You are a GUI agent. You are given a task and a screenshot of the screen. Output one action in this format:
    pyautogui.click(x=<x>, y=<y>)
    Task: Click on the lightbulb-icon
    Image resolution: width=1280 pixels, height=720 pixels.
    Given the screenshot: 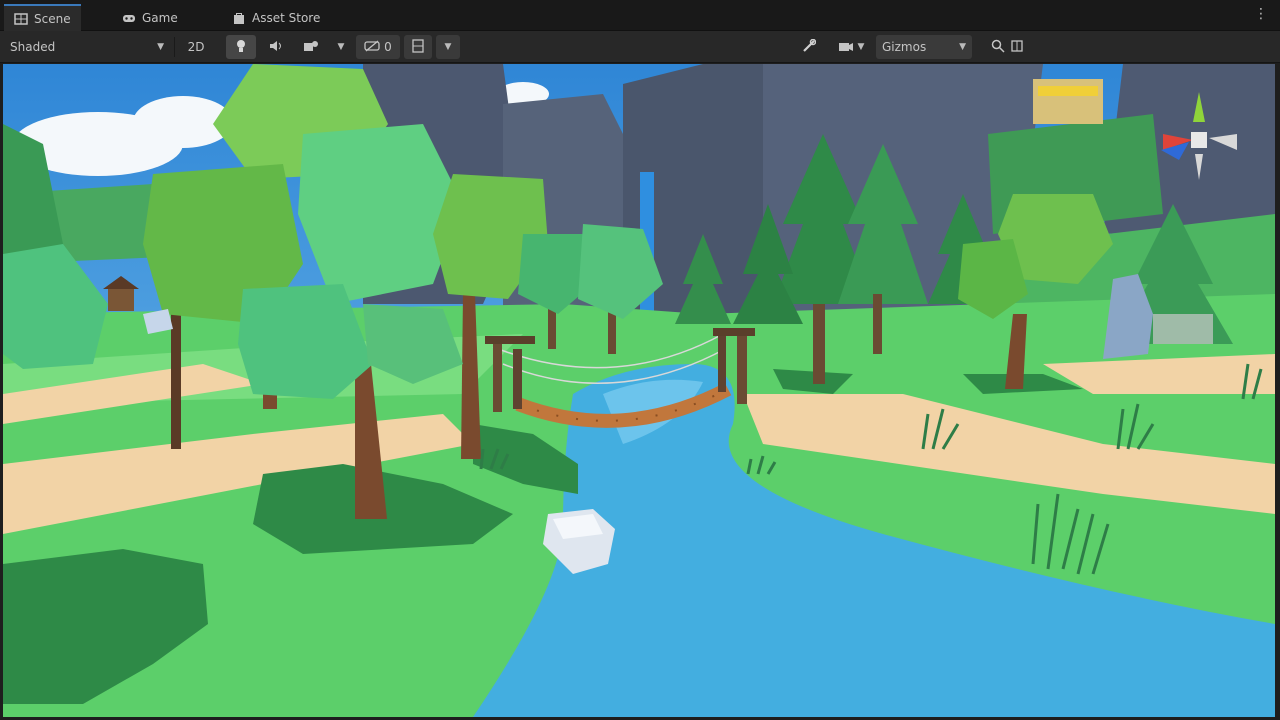 What is the action you would take?
    pyautogui.click(x=241, y=47)
    